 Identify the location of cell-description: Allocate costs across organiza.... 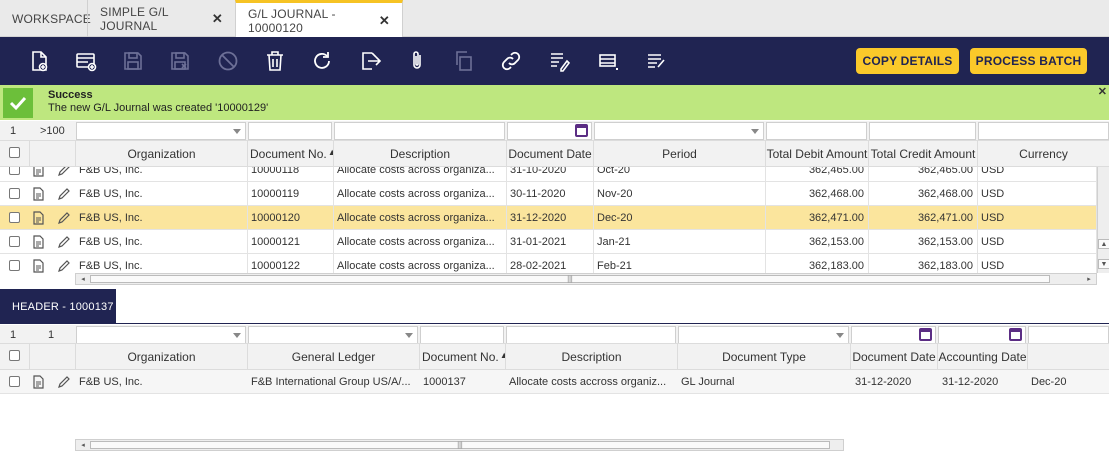
(420, 194).